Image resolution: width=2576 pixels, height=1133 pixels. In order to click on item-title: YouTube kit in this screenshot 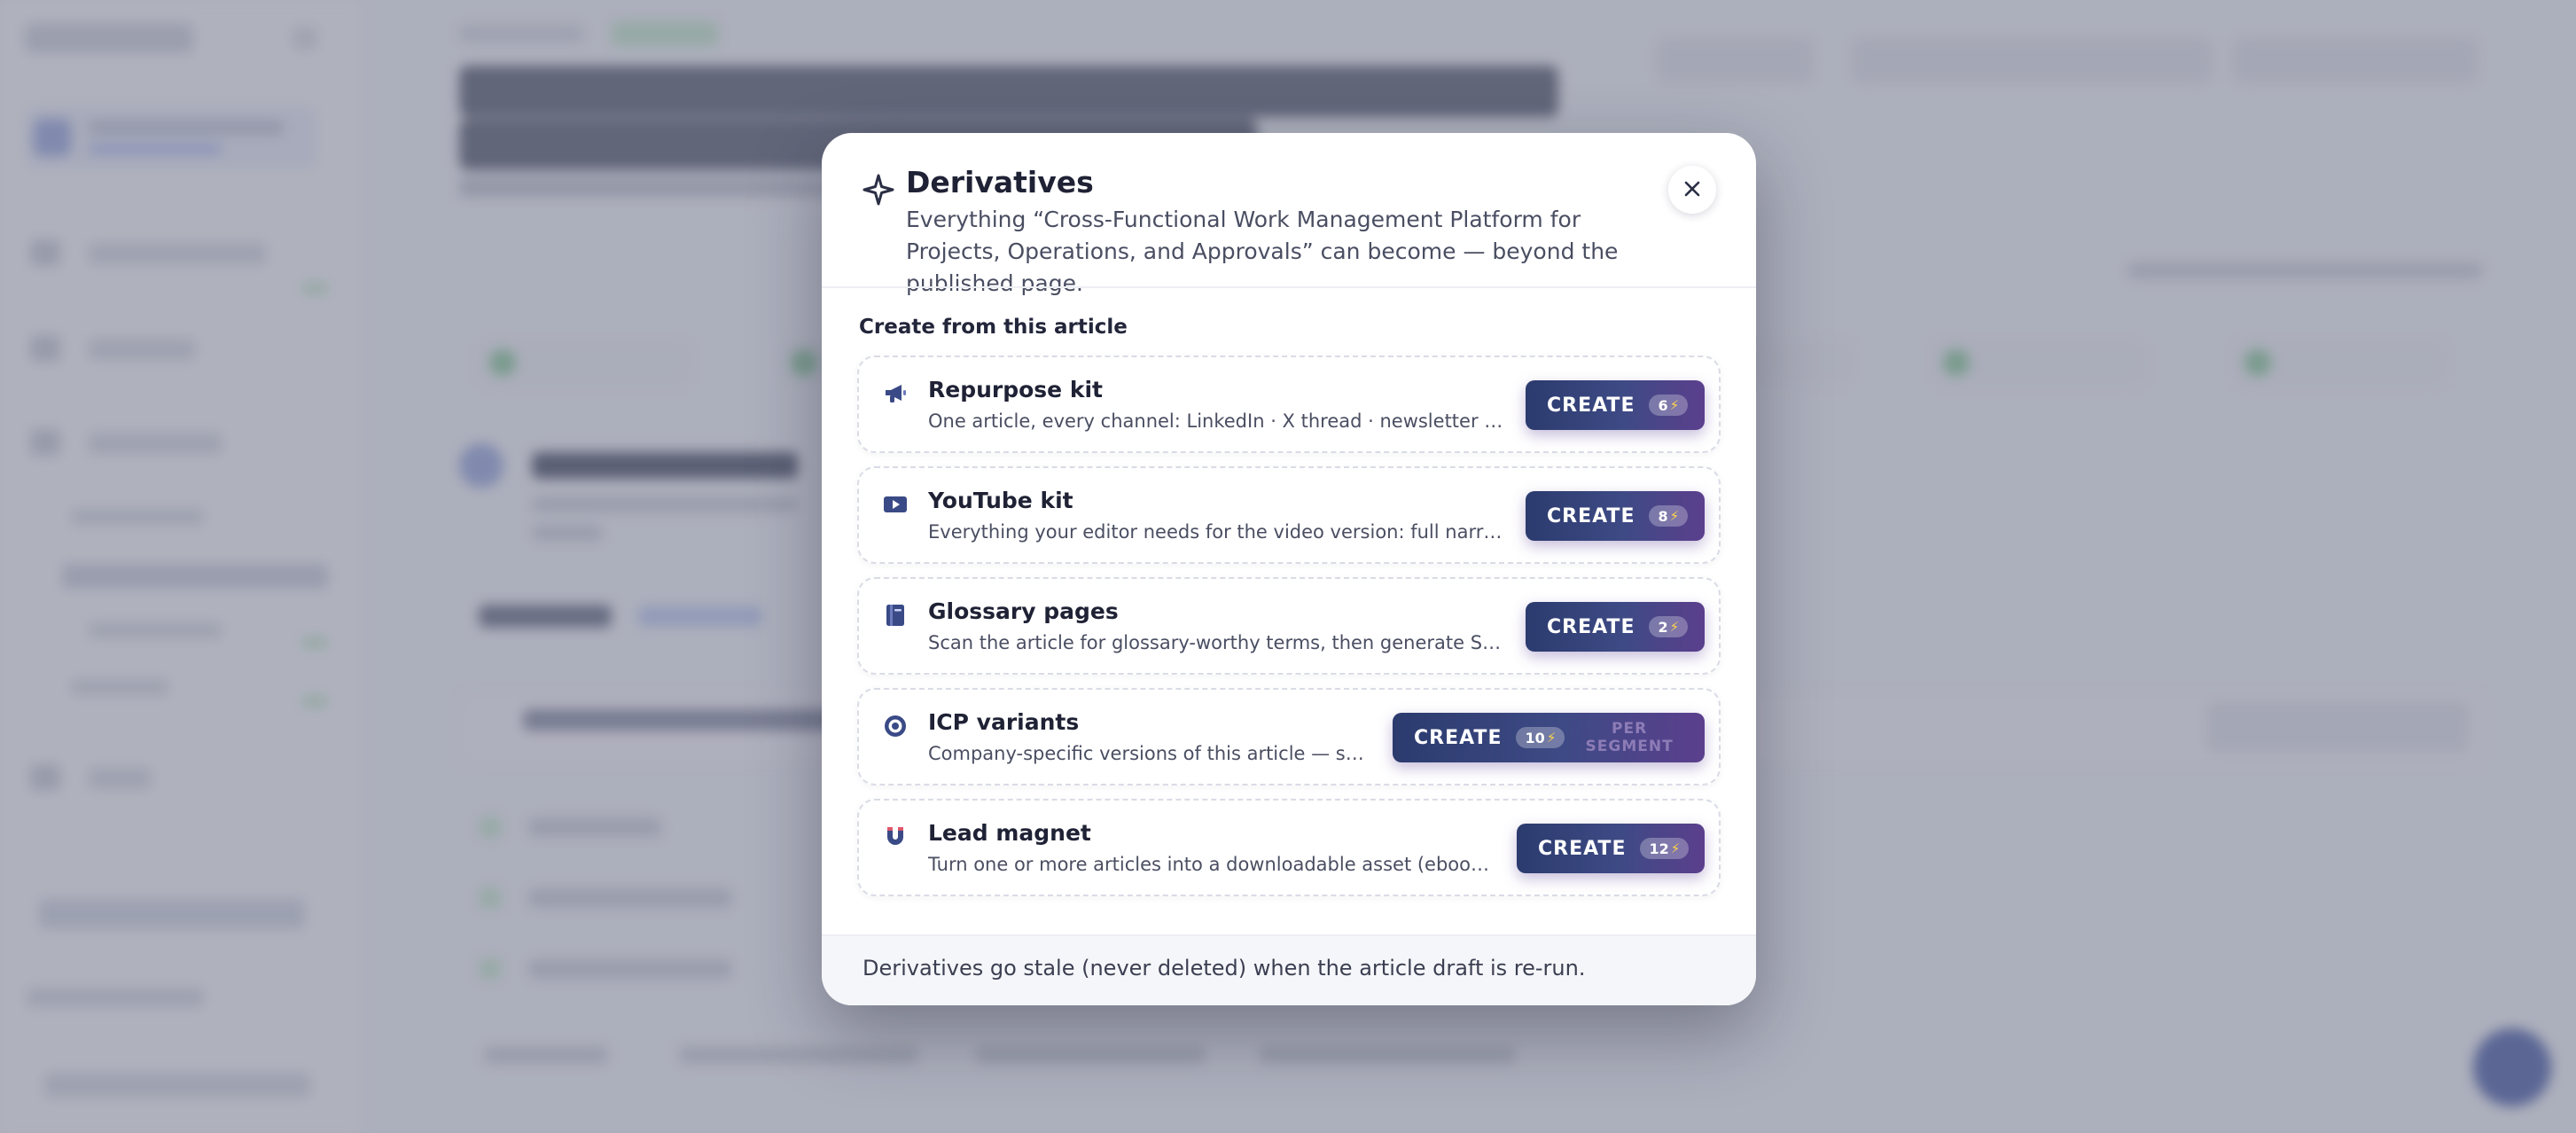, I will do `click(1001, 500)`.